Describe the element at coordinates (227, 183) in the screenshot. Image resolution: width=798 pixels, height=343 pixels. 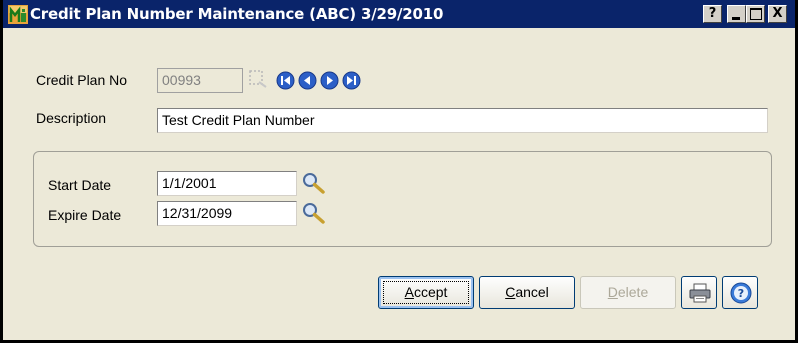
I see `start-date-field: 1/1/2001` at that location.